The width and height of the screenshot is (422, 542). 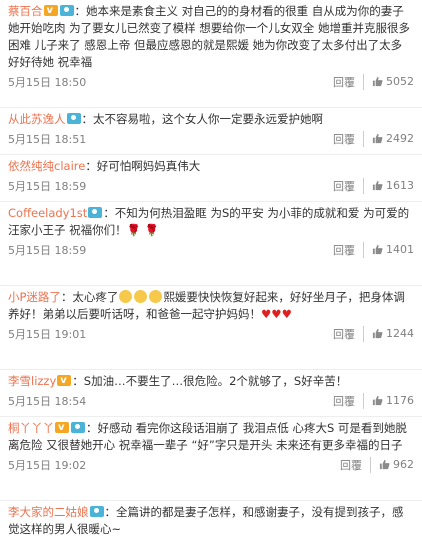 I want to click on comment-username: Coffeelady1st, so click(x=47, y=213).